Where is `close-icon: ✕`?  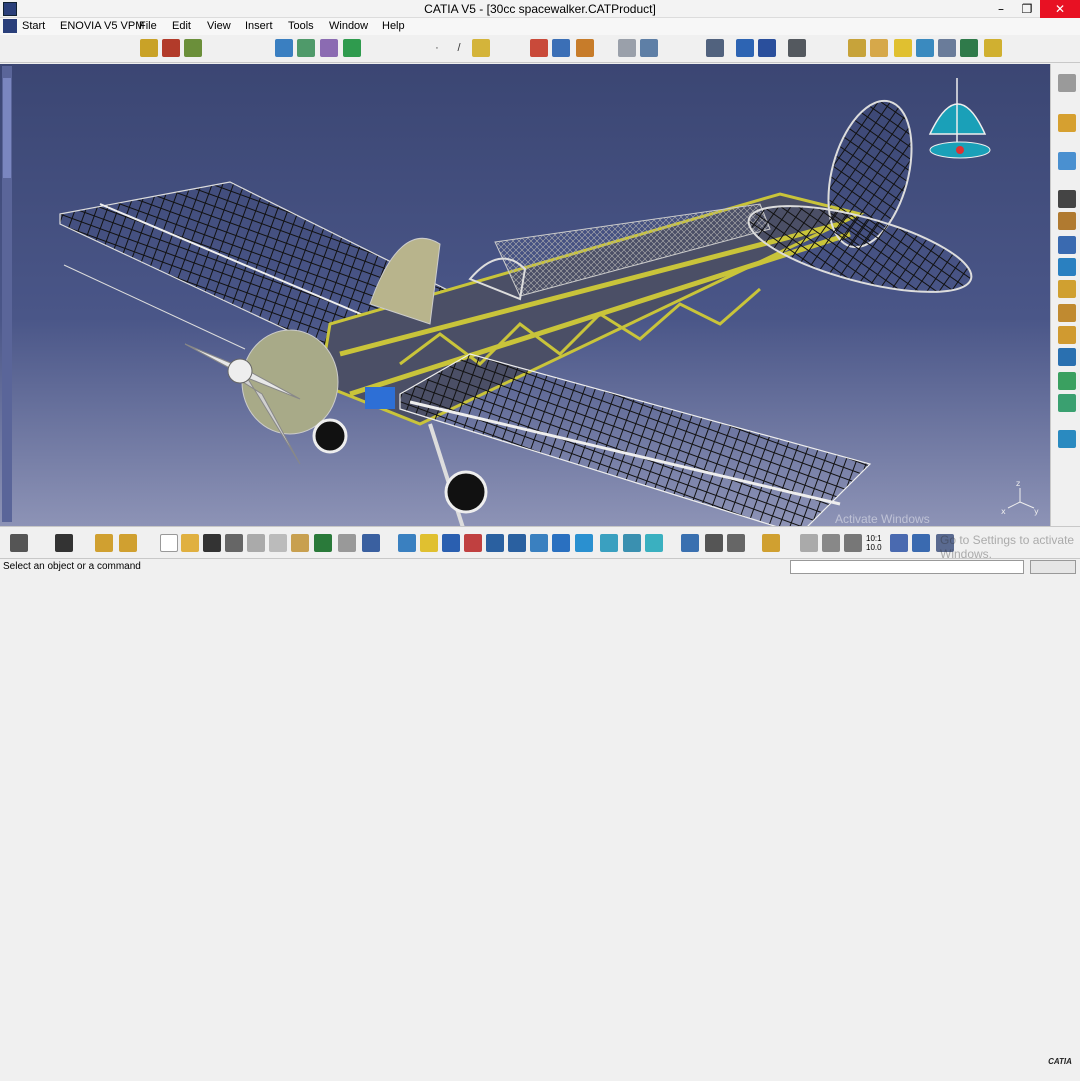
close-icon: ✕ is located at coordinates (1060, 9).